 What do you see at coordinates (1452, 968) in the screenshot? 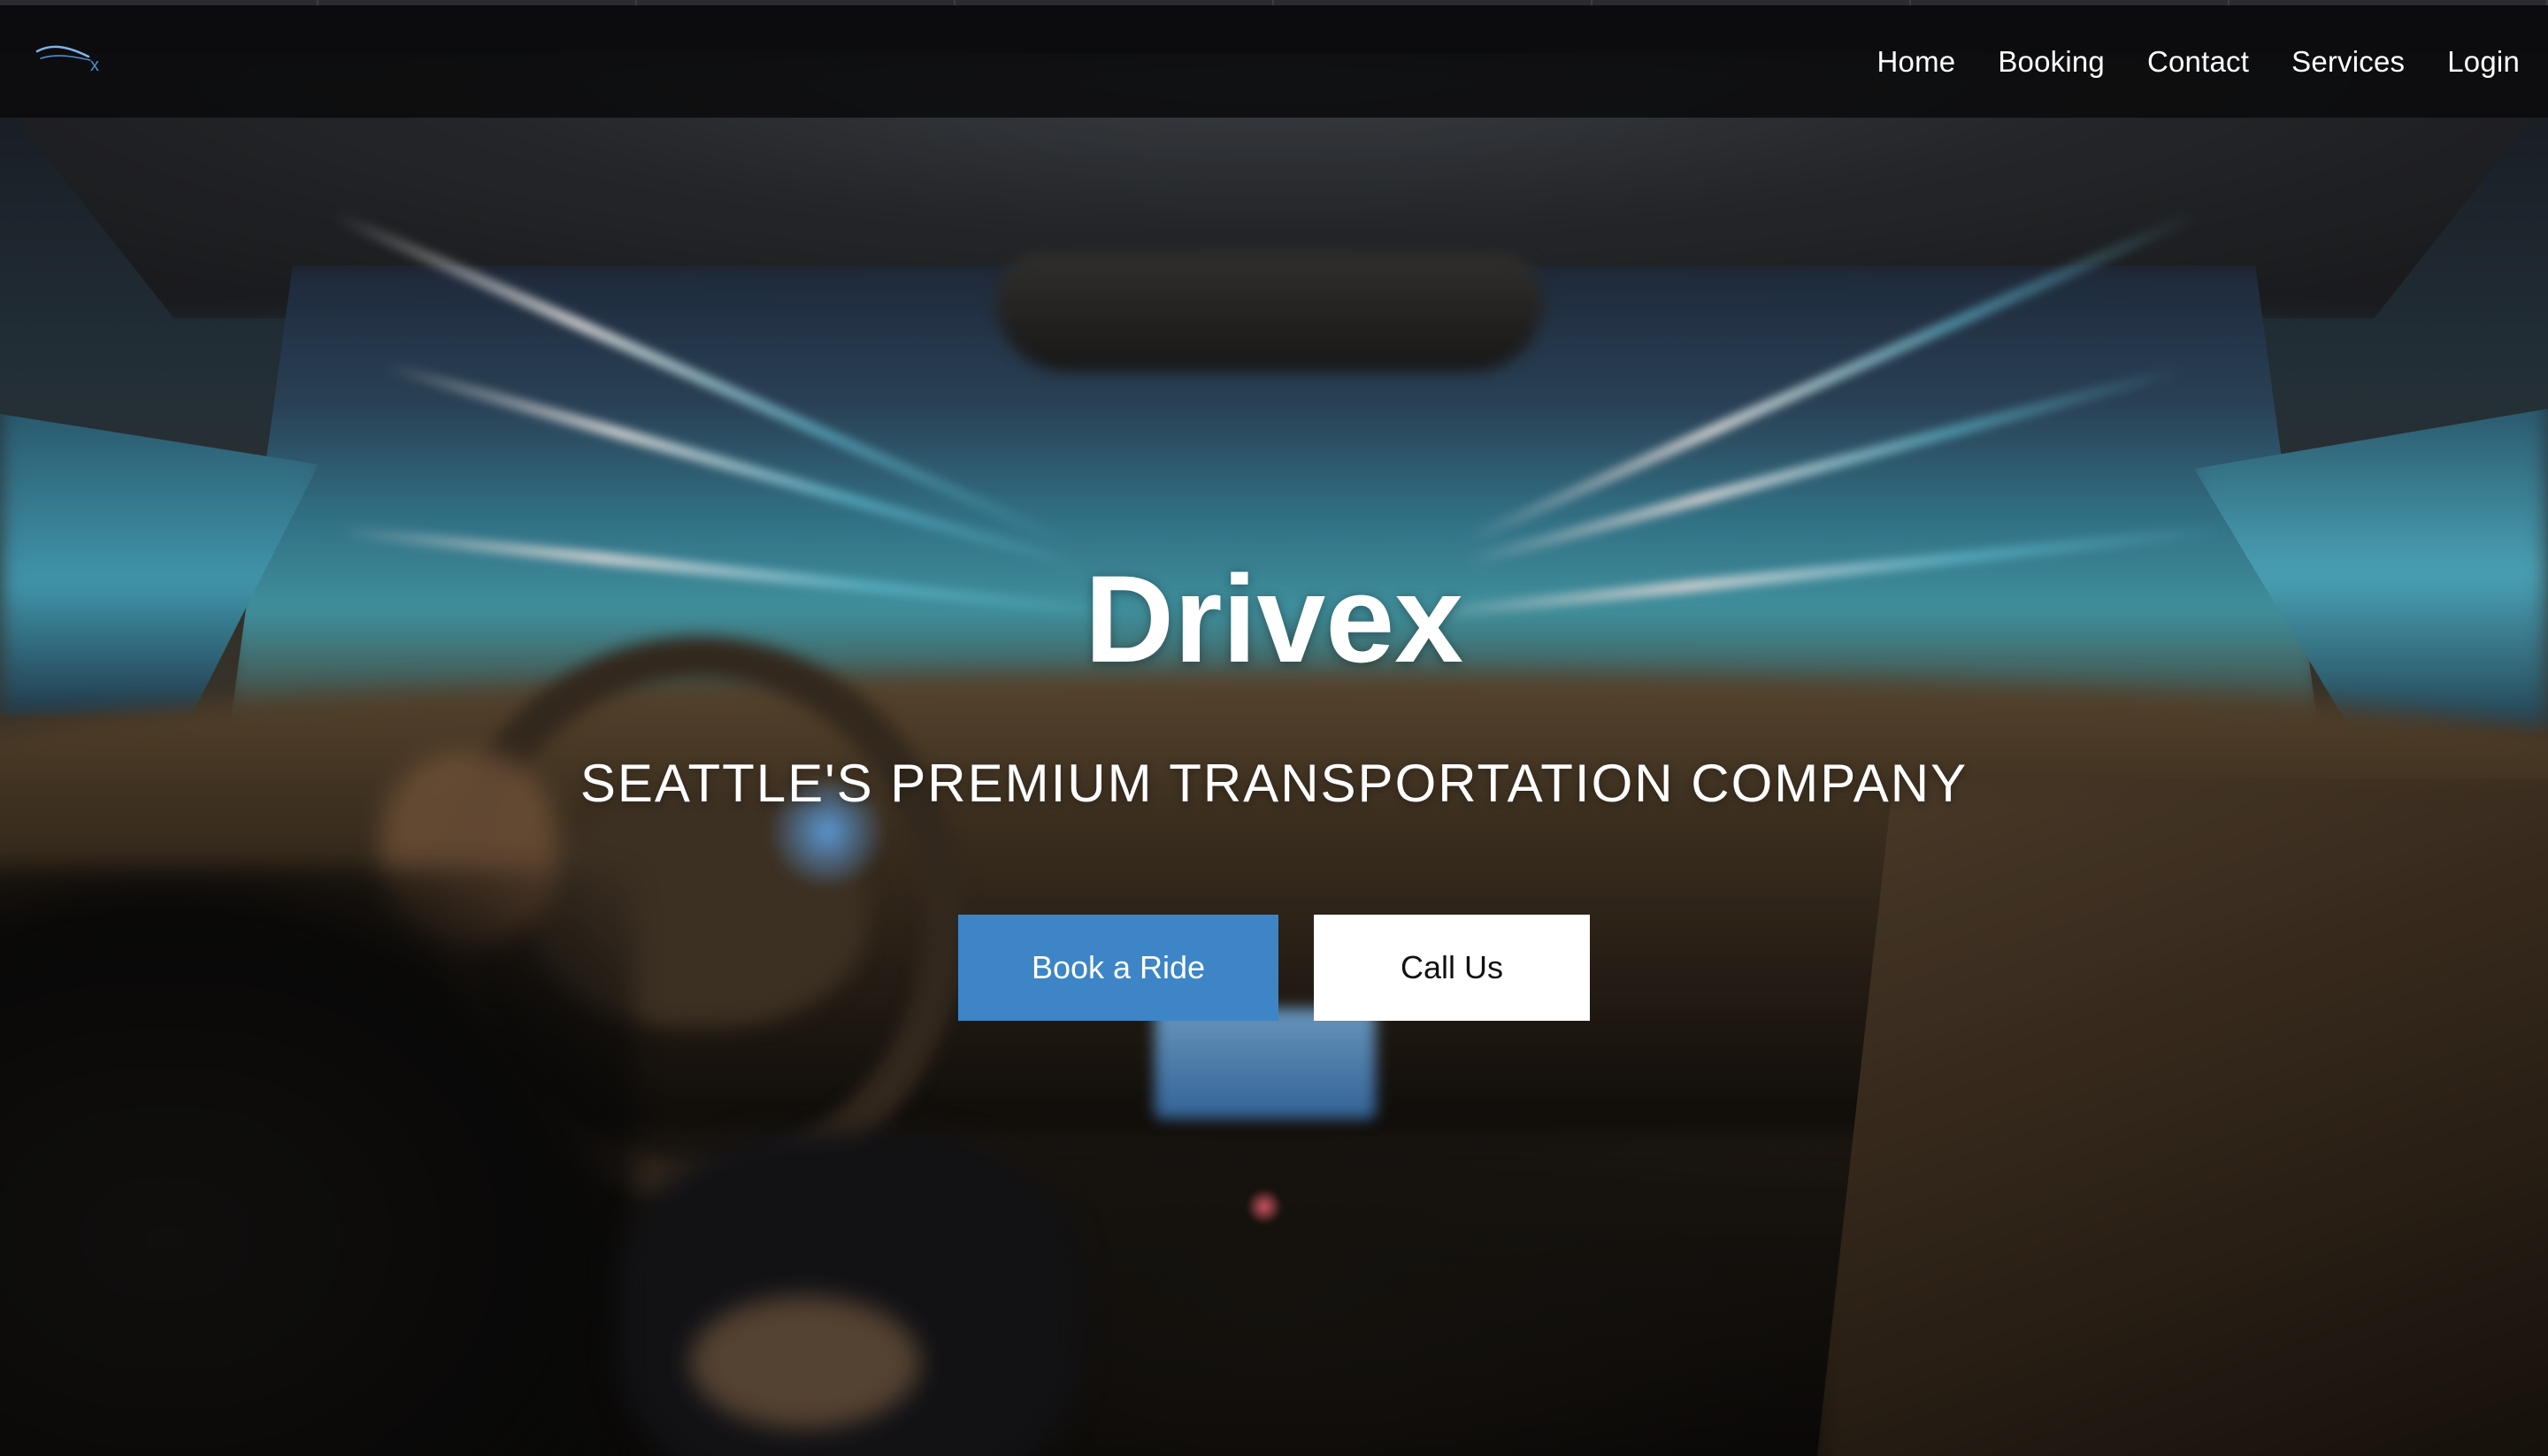
I see `call-us-button: Call Us` at bounding box center [1452, 968].